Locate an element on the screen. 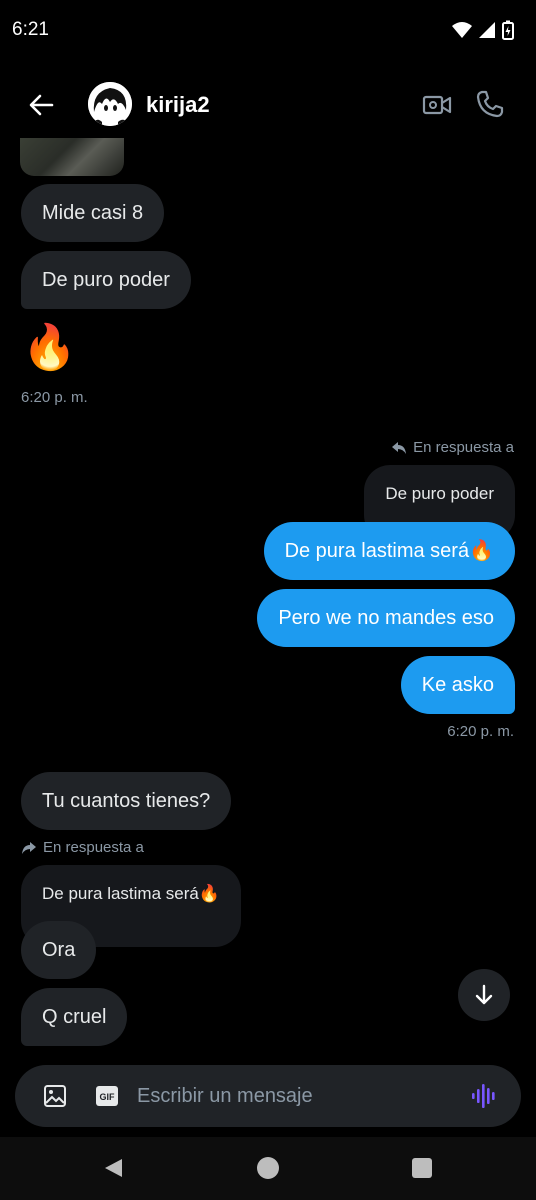  wifi-icon is located at coordinates (462, 30).